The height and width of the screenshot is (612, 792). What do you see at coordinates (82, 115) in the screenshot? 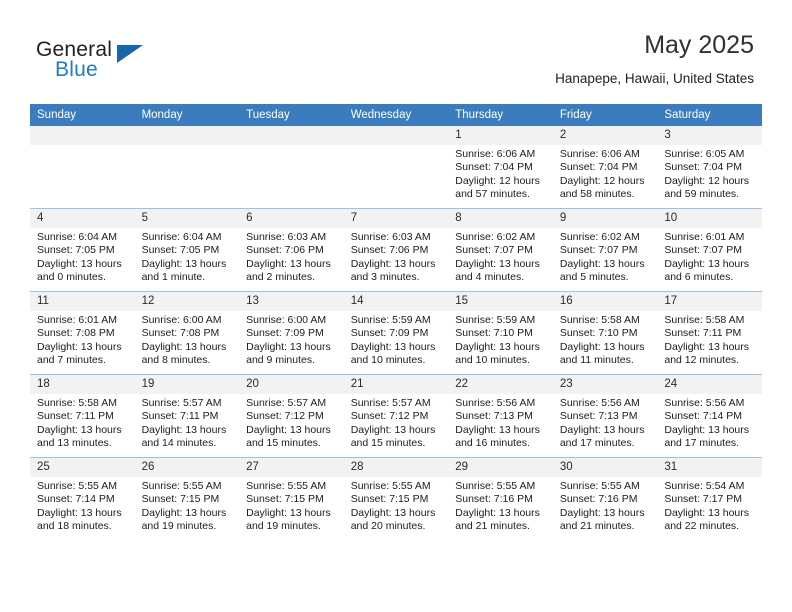
I see `weekday-header-sunday: Sunday` at bounding box center [82, 115].